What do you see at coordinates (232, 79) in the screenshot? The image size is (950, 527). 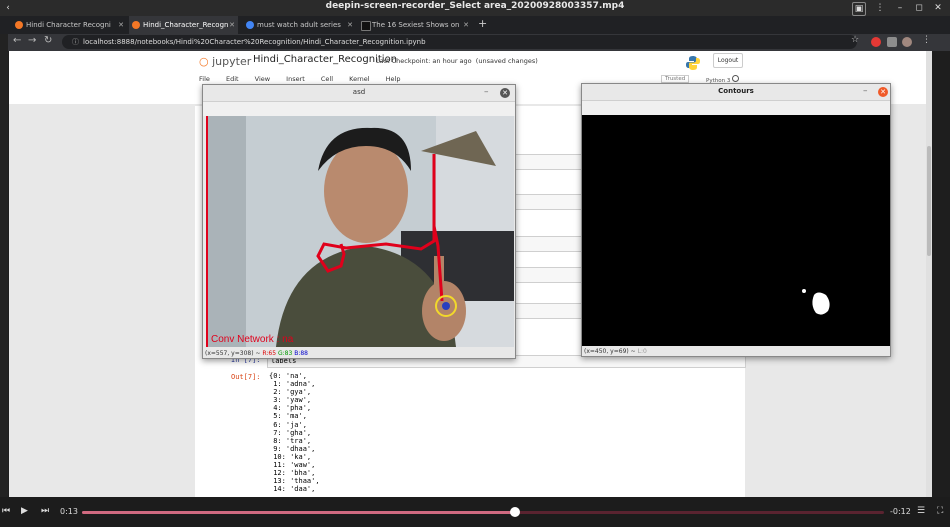 I see `menu-edit: Edit` at bounding box center [232, 79].